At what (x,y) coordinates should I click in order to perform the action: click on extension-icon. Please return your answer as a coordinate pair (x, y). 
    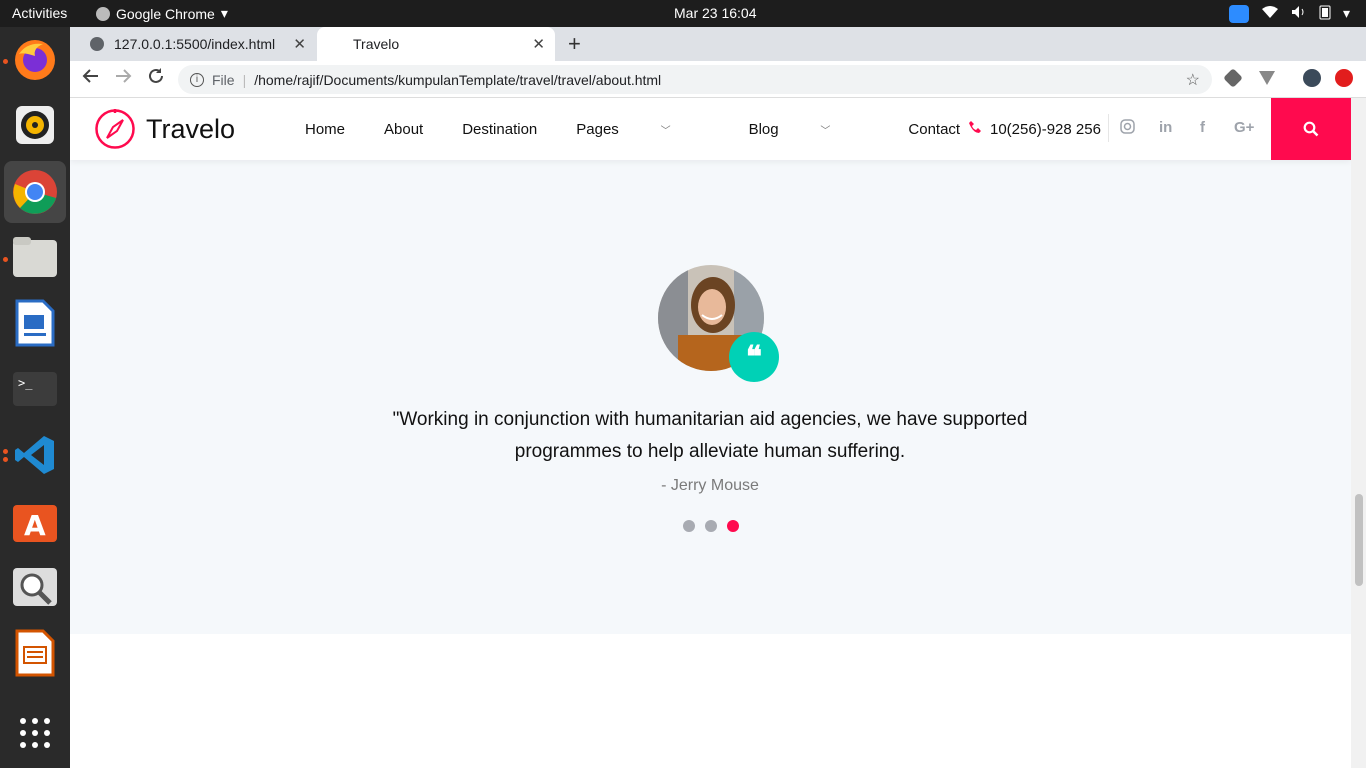
    Looking at the image, I should click on (1233, 78).